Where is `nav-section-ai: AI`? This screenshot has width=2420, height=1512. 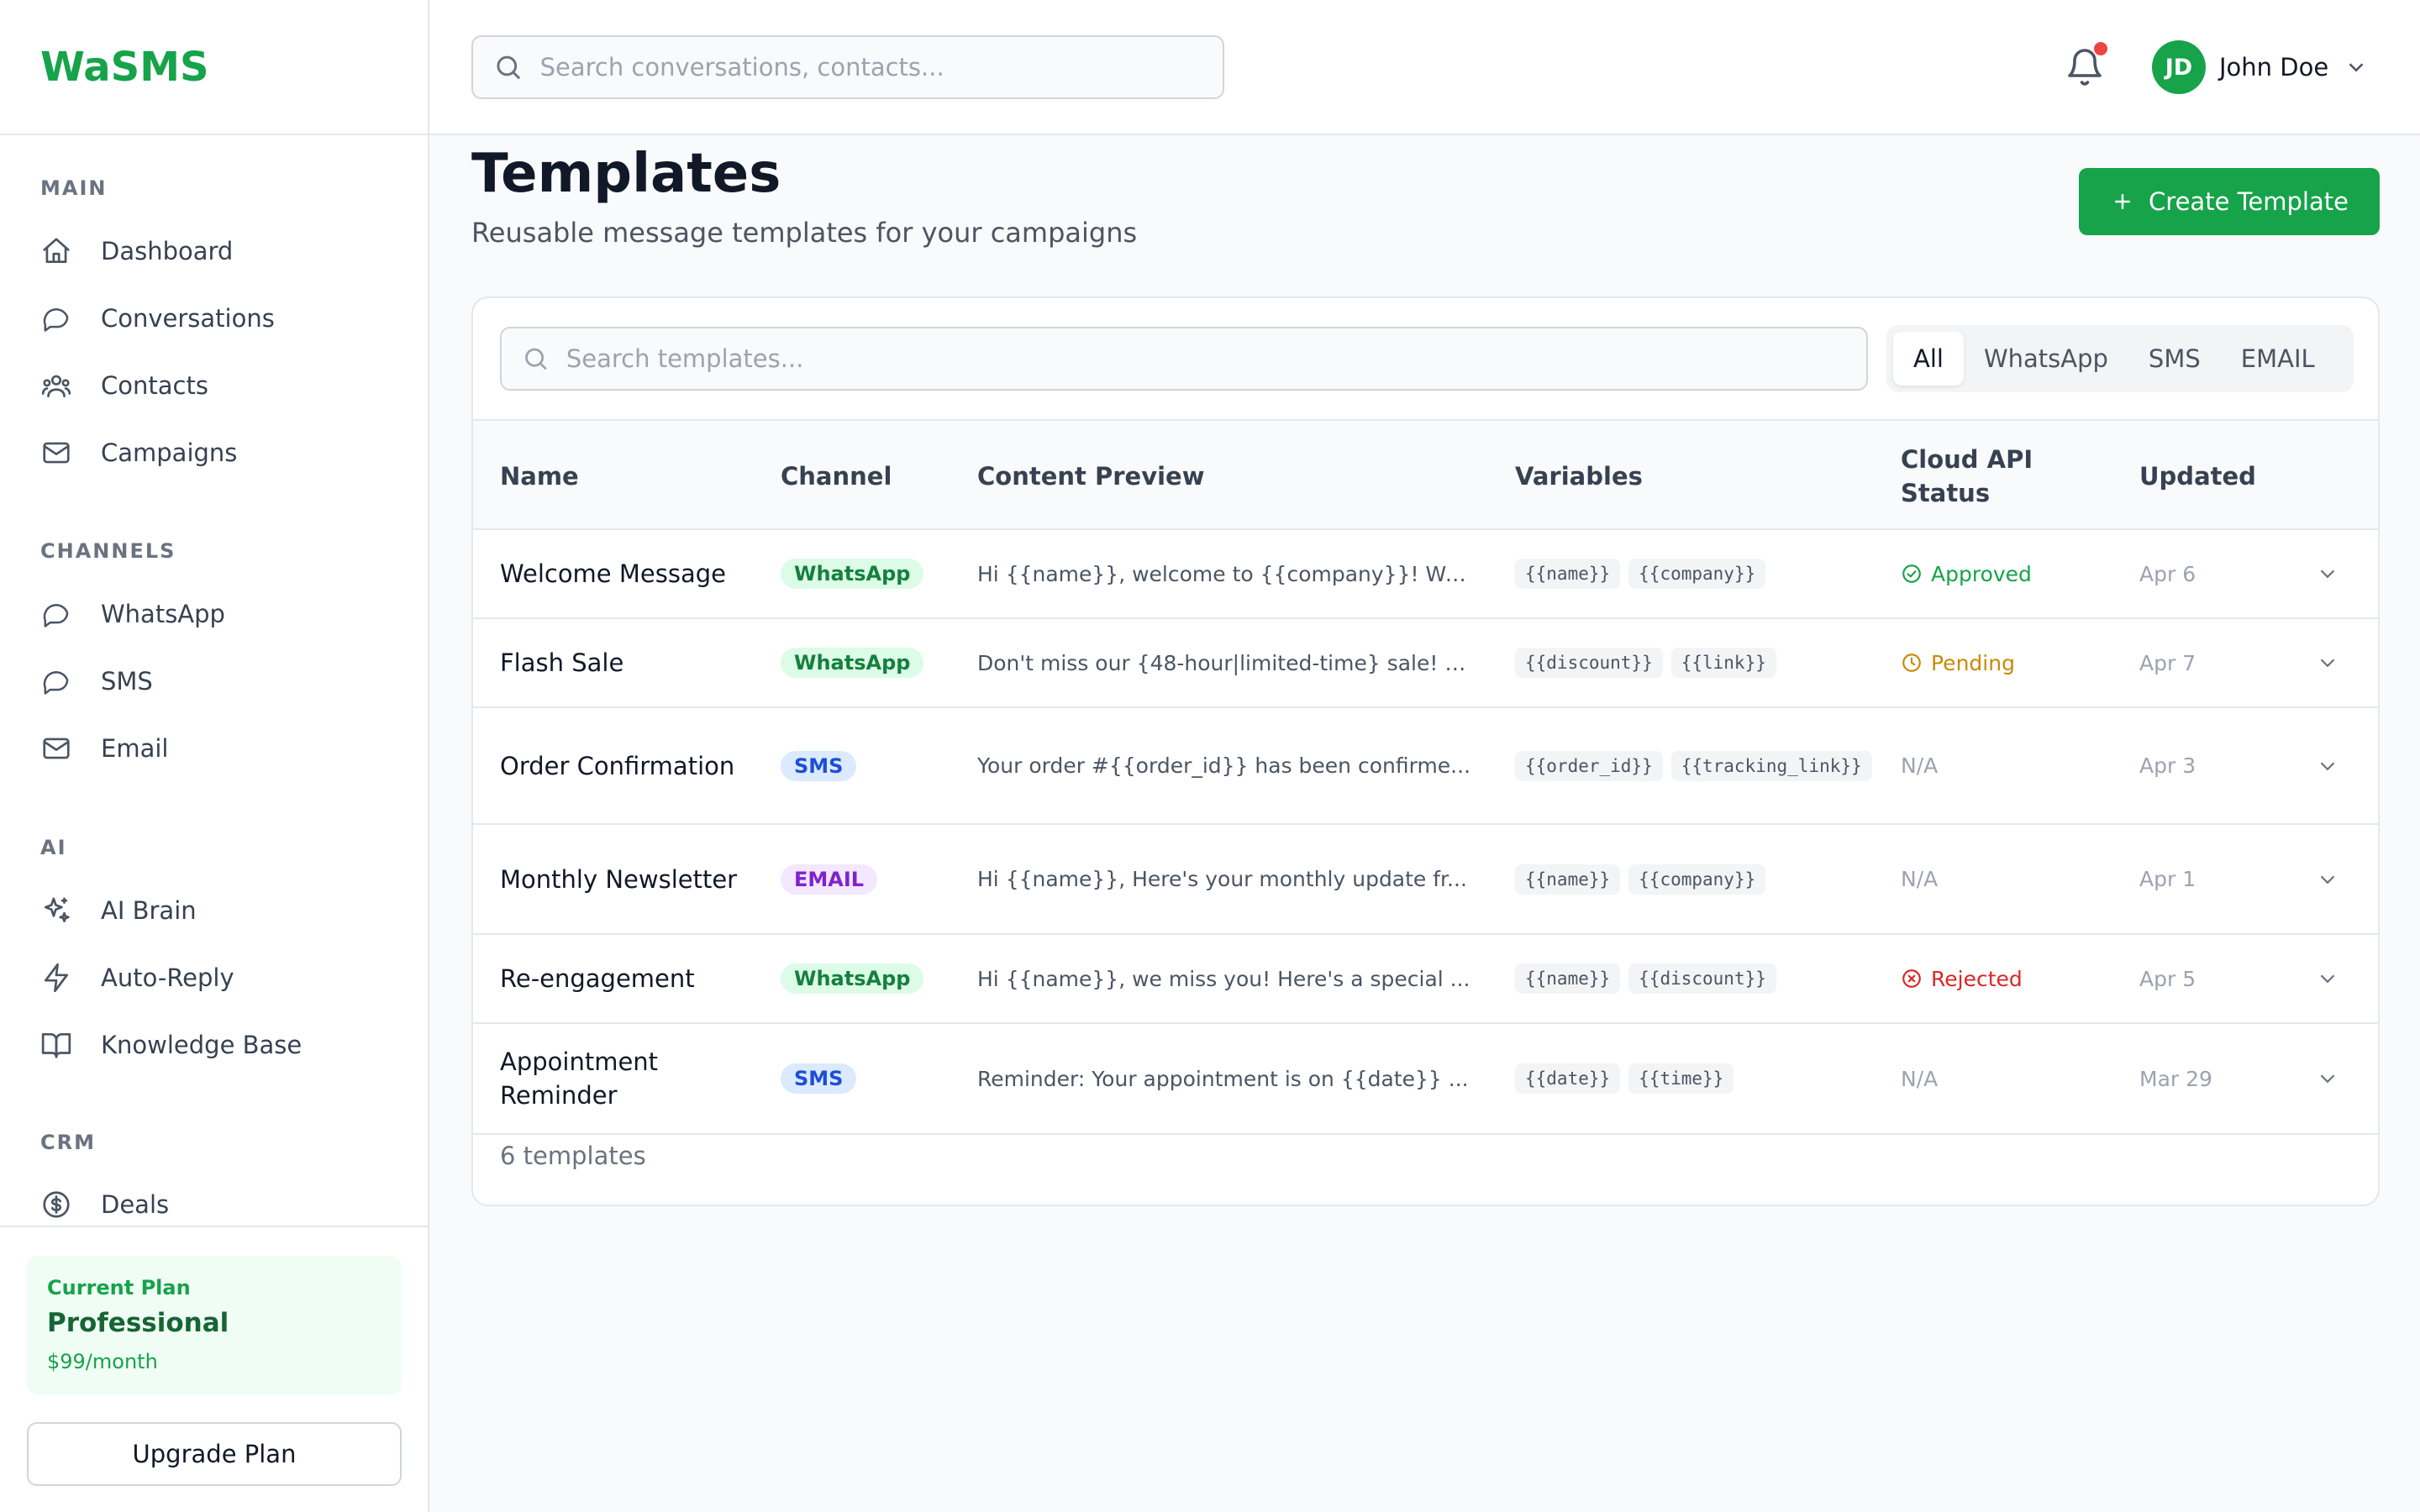
nav-section-ai: AI is located at coordinates (53, 847).